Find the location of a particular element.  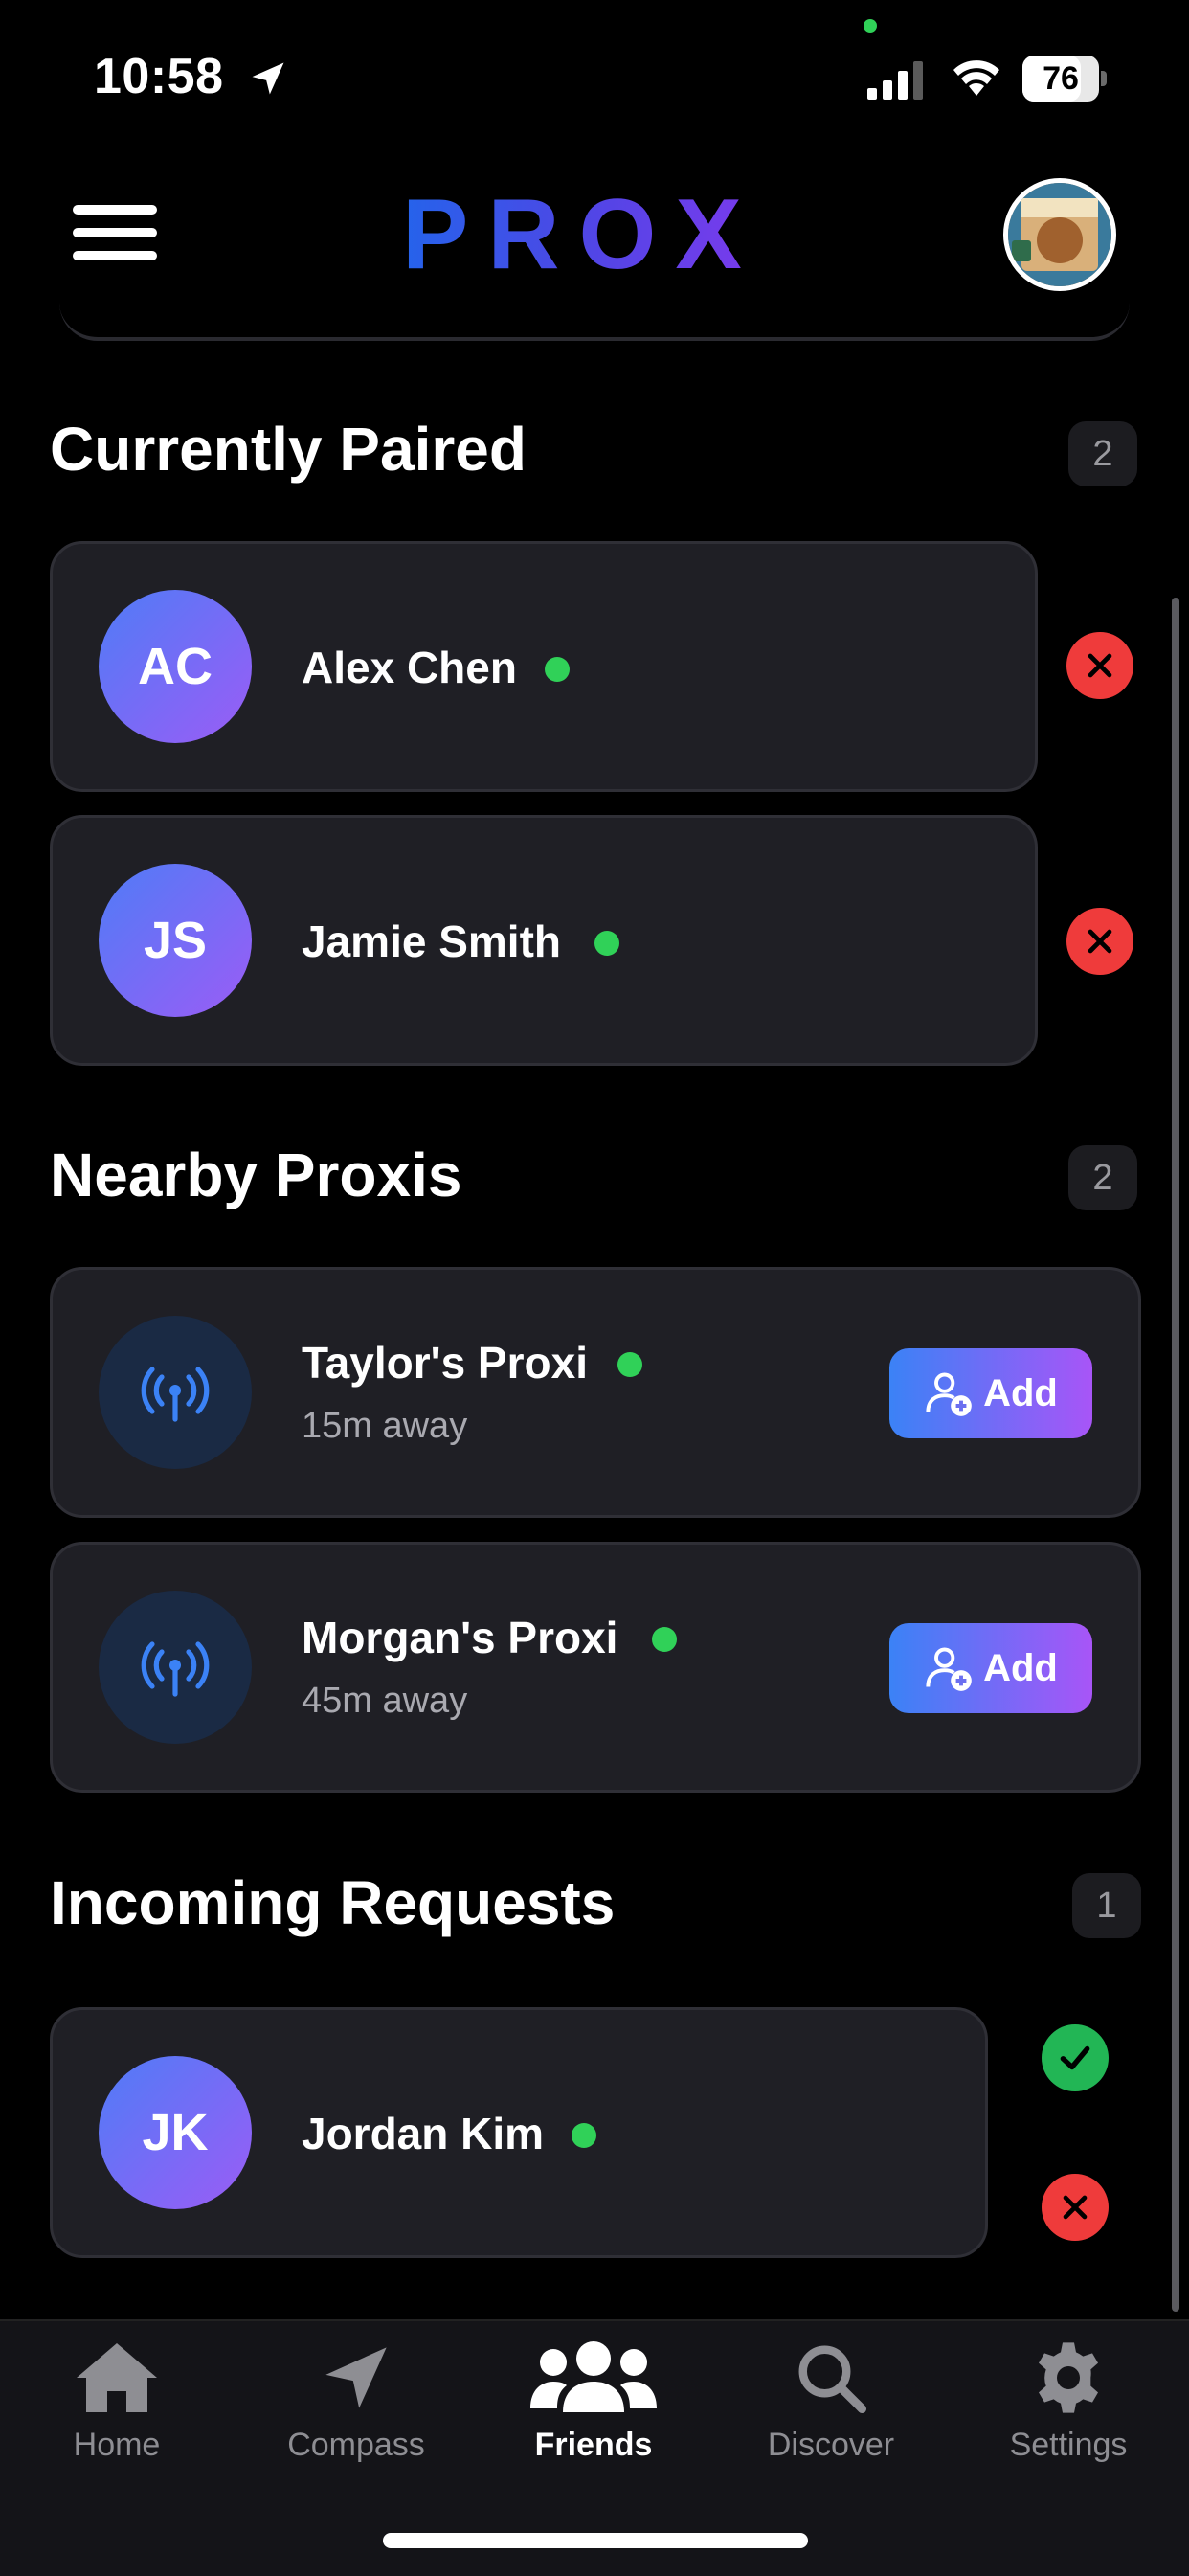

friends-icon is located at coordinates (593, 2376).